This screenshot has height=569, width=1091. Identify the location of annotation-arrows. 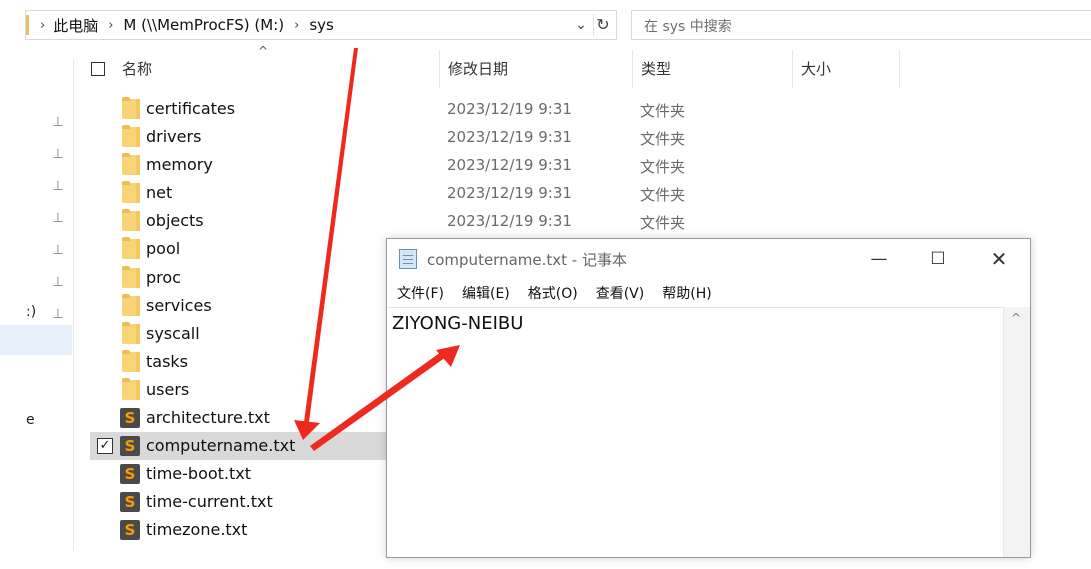
(377, 249).